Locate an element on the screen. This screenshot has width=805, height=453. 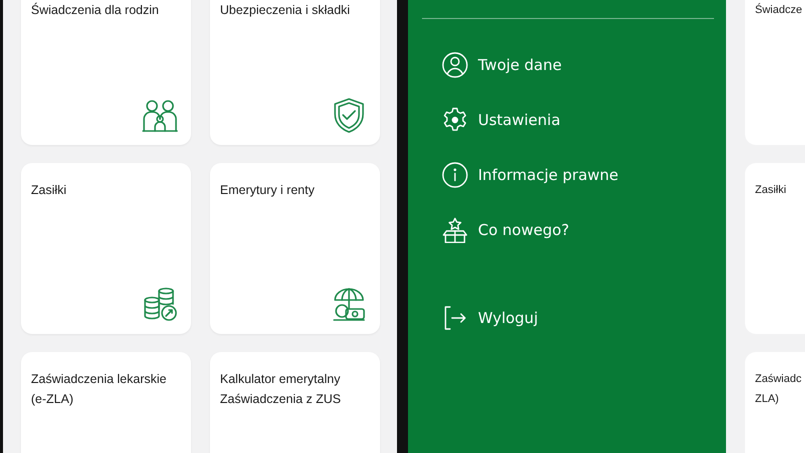
menu-item: Co nowego? is located at coordinates (524, 229).